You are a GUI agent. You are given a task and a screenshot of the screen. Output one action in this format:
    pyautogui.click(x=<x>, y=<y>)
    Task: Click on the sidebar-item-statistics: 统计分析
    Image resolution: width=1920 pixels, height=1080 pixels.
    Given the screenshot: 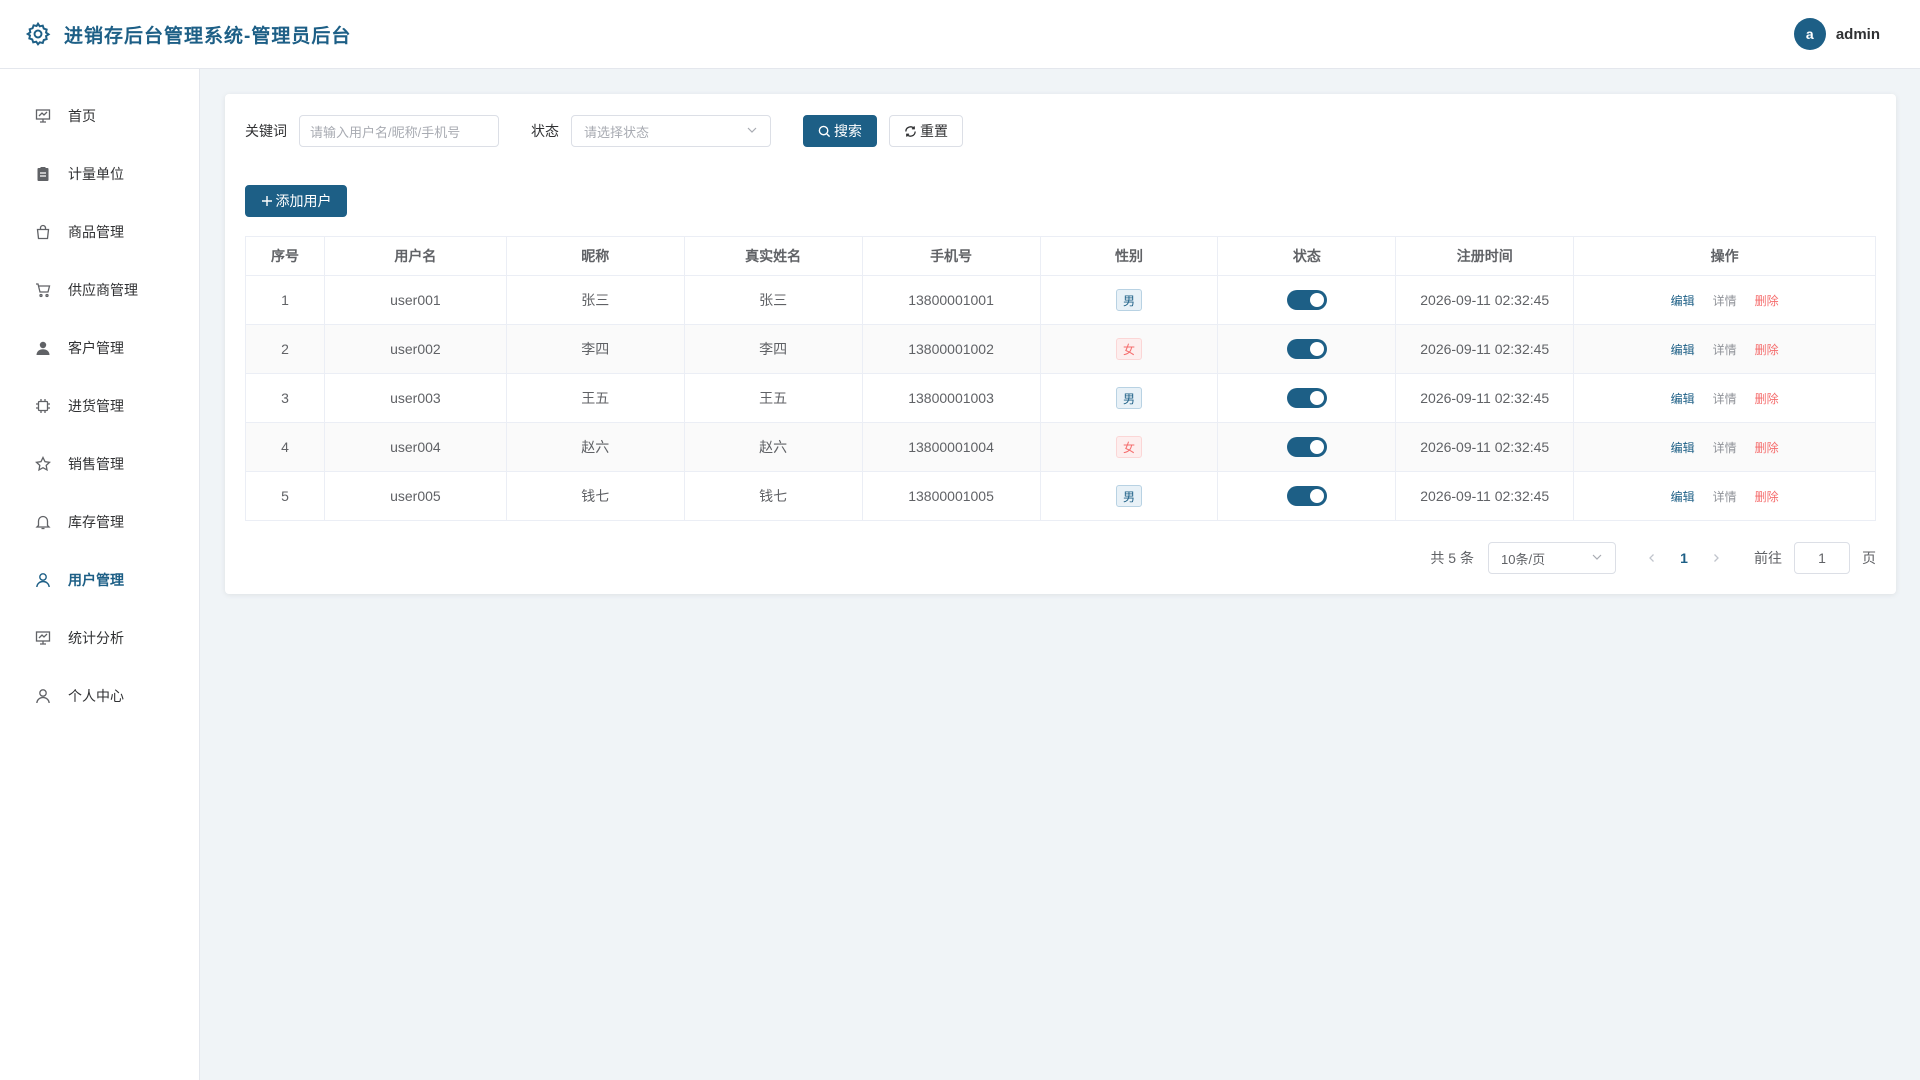 What is the action you would take?
    pyautogui.click(x=99, y=638)
    